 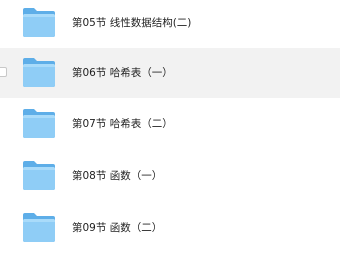 I want to click on file-name: 第06节 哈希表（一）, so click(x=122, y=73).